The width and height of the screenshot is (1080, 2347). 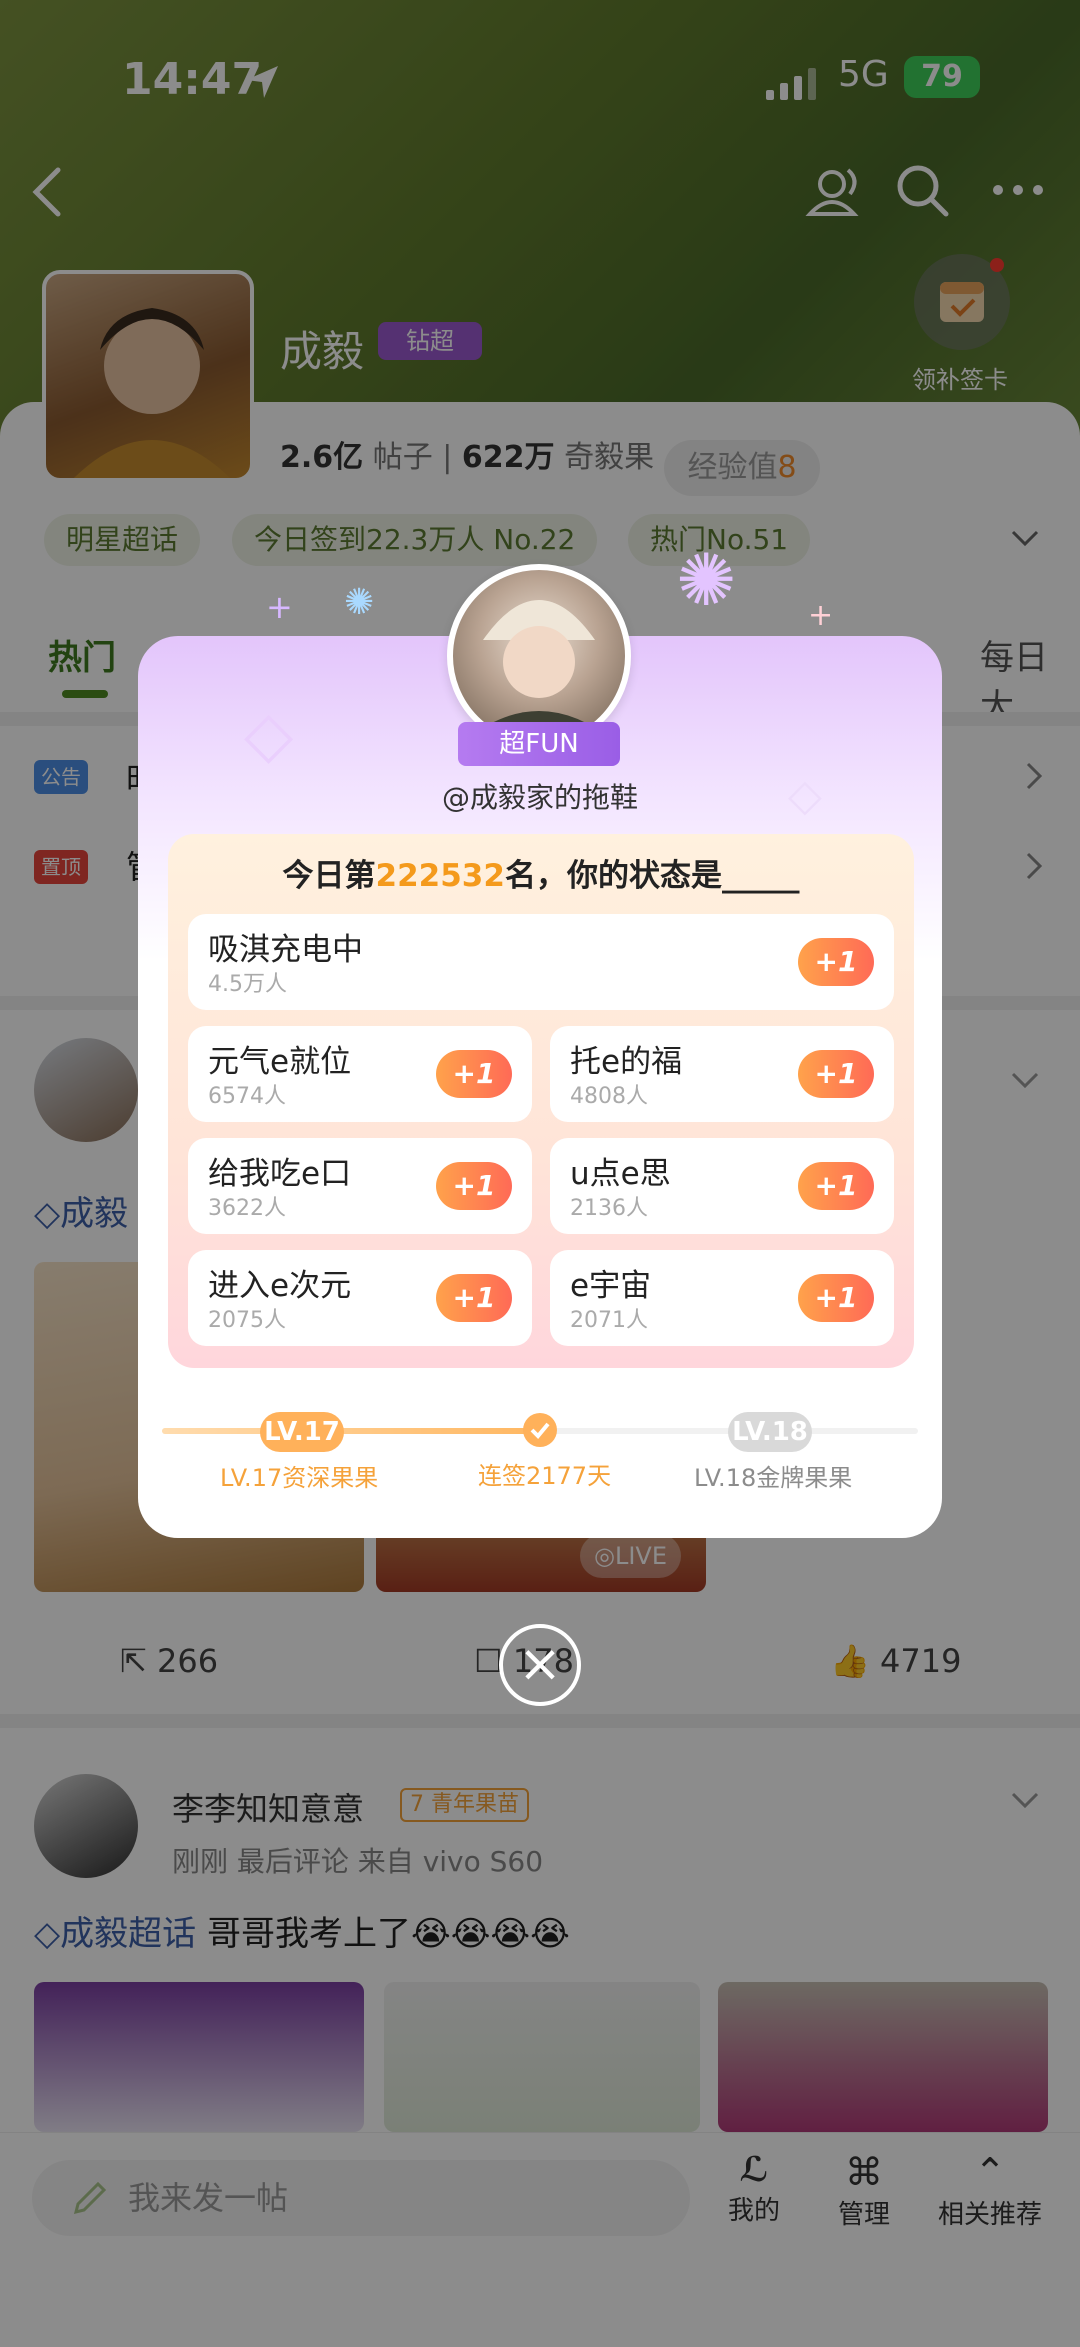 What do you see at coordinates (770, 1432) in the screenshot?
I see `next-level-badge: LV.18` at bounding box center [770, 1432].